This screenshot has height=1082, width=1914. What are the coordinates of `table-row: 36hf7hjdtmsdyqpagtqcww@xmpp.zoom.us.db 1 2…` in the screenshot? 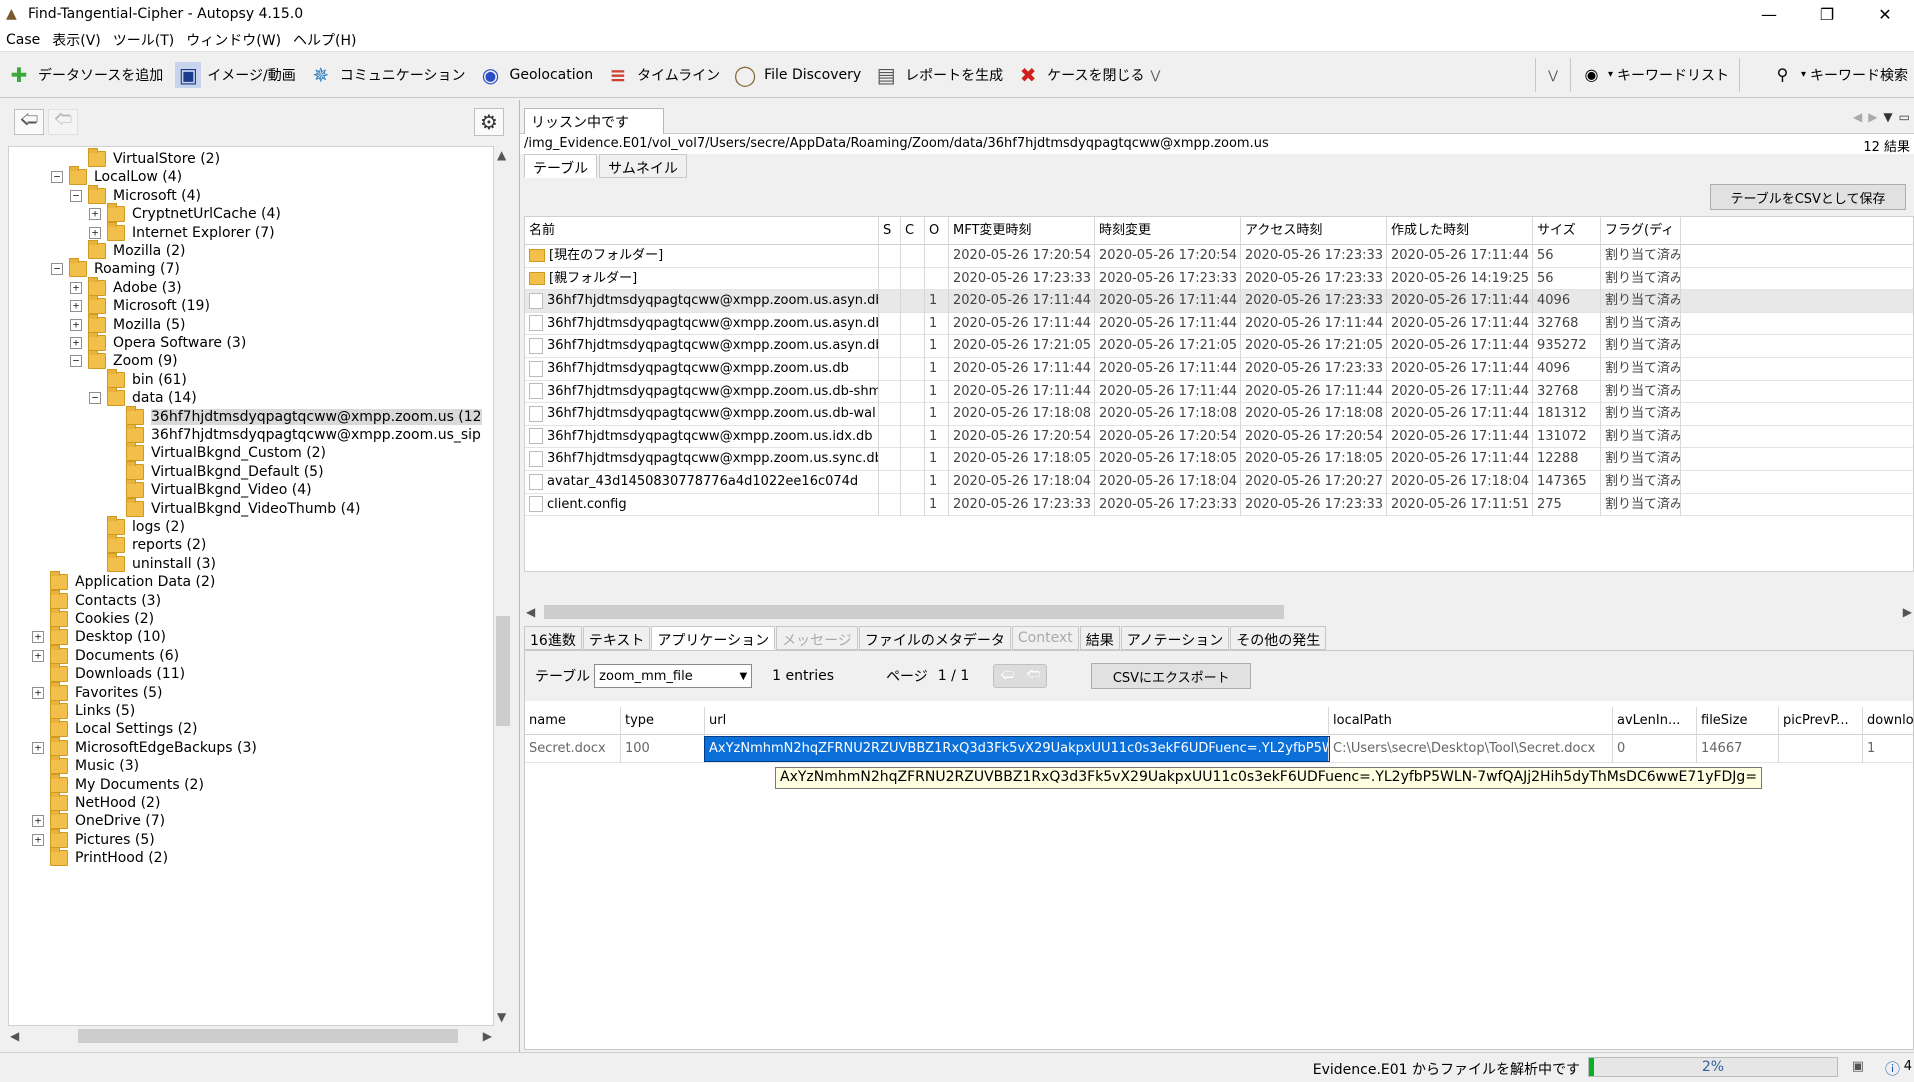 It's located at (1219, 369).